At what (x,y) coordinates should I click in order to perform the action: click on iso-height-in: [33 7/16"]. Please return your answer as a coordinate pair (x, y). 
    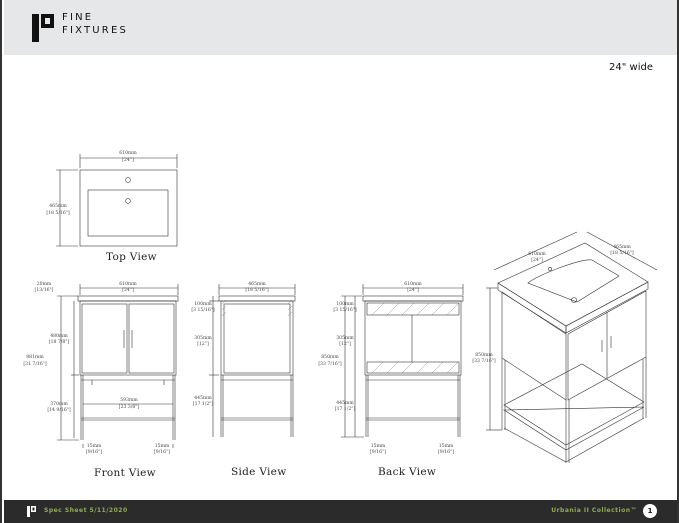
    Looking at the image, I should click on (484, 361).